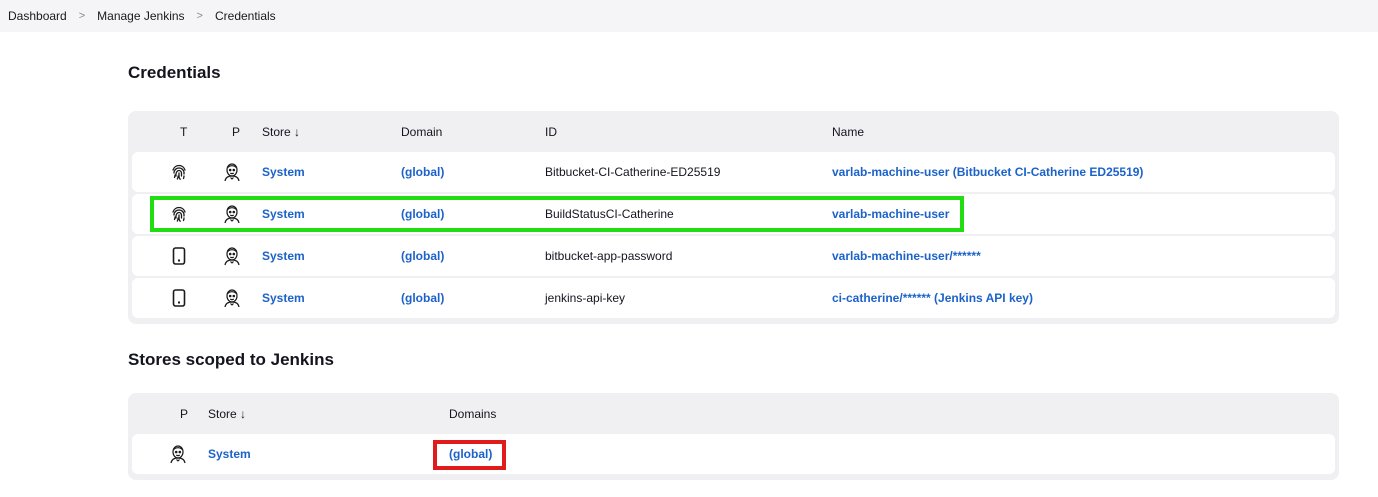  What do you see at coordinates (848, 132) in the screenshot?
I see `column-header-name: Name` at bounding box center [848, 132].